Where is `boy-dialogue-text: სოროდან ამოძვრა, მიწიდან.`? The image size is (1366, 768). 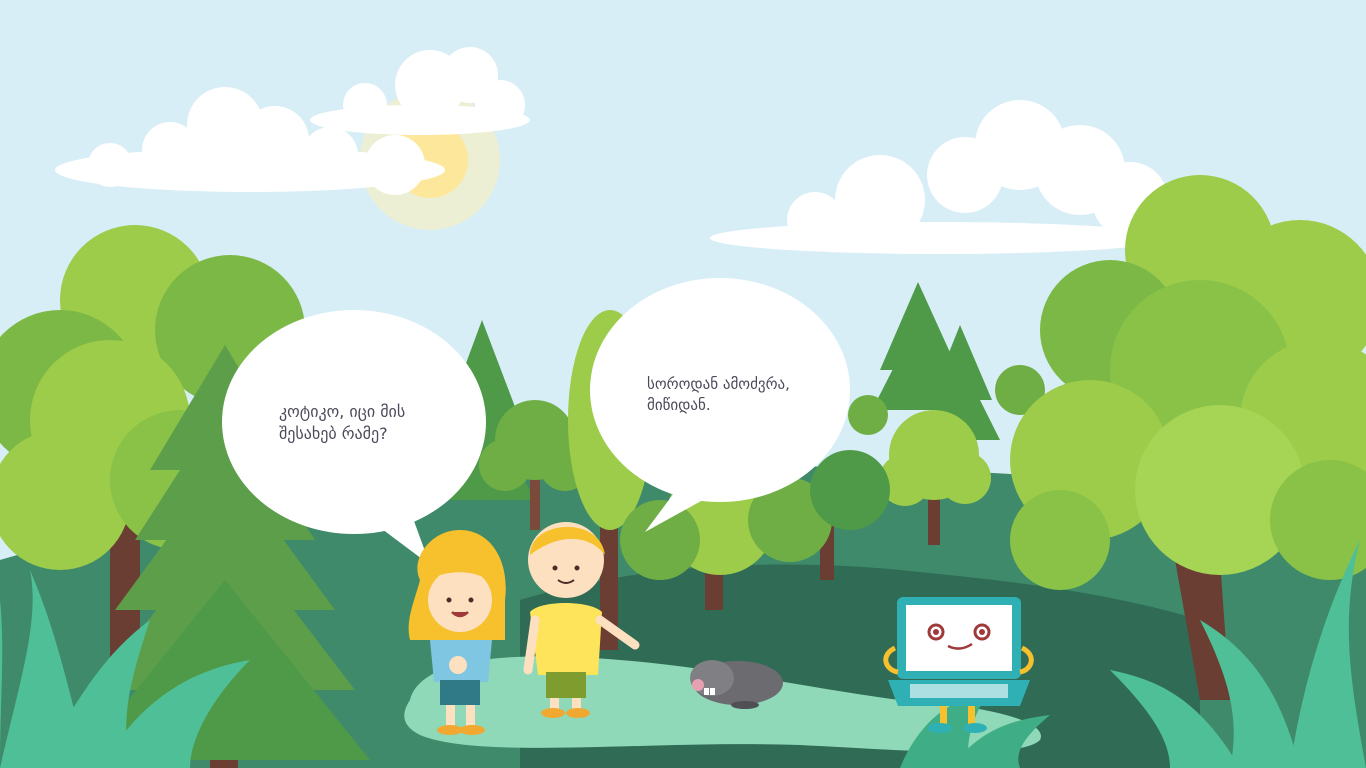
boy-dialogue-text: სოროდან ამოძვრა, მიწიდან. is located at coordinates (718, 394).